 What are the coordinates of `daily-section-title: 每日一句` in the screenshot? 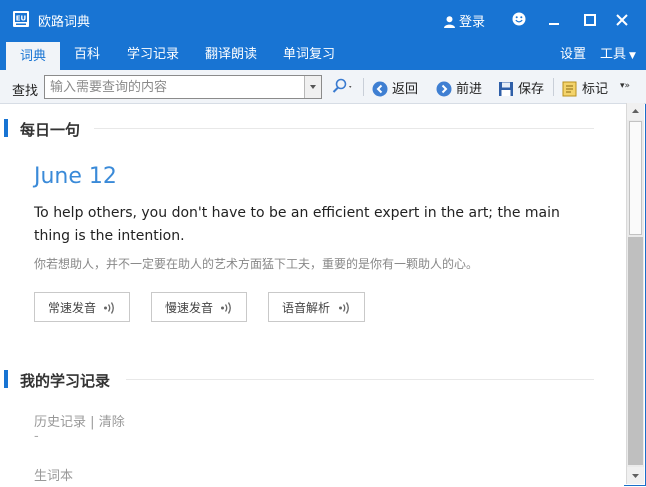 It's located at (50, 130).